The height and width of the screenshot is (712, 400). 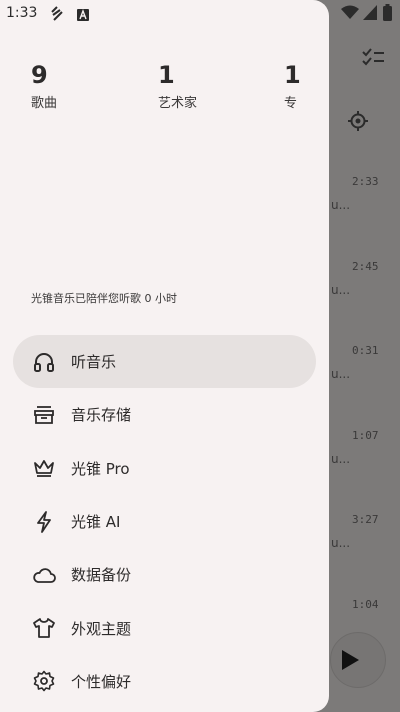 I want to click on multi-select-icon, so click(x=373, y=59).